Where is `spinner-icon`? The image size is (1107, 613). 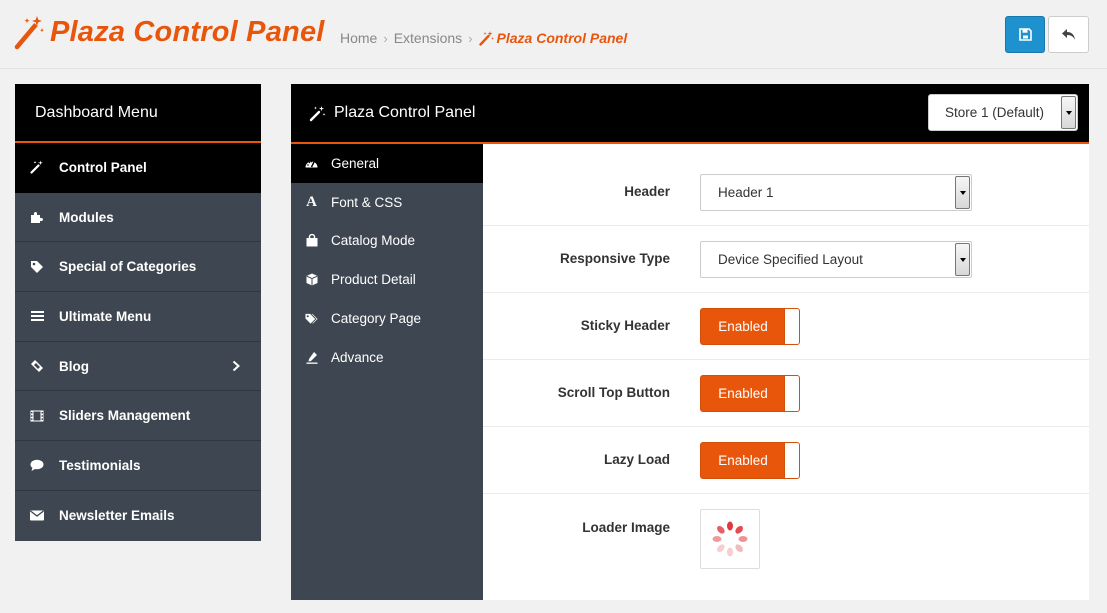
spinner-icon is located at coordinates (730, 539).